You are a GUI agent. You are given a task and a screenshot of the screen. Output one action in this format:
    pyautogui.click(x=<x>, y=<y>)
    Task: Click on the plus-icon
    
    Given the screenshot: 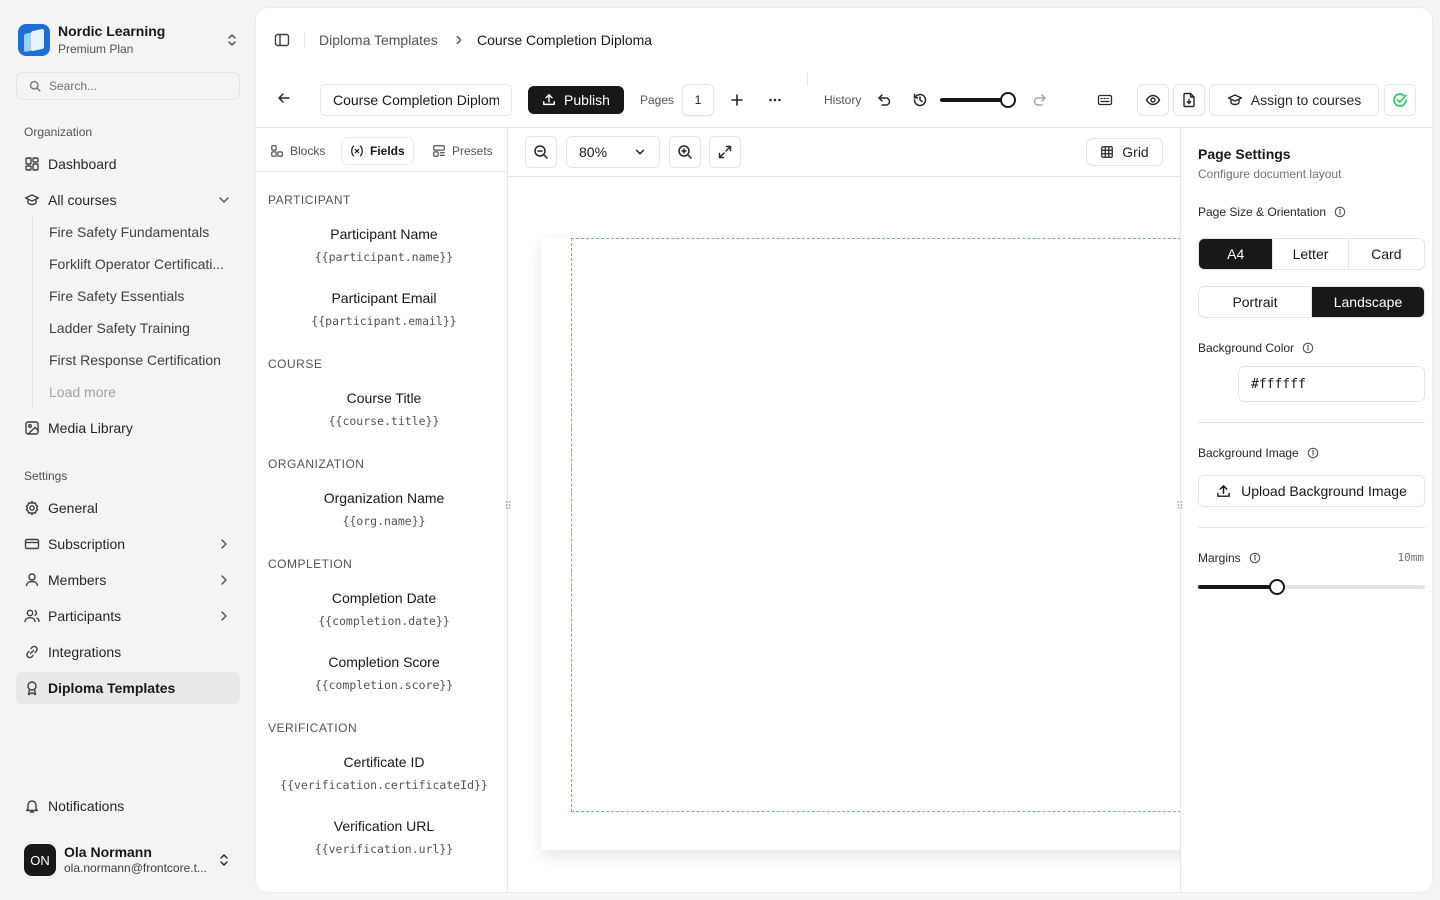 What is the action you would take?
    pyautogui.click(x=737, y=100)
    